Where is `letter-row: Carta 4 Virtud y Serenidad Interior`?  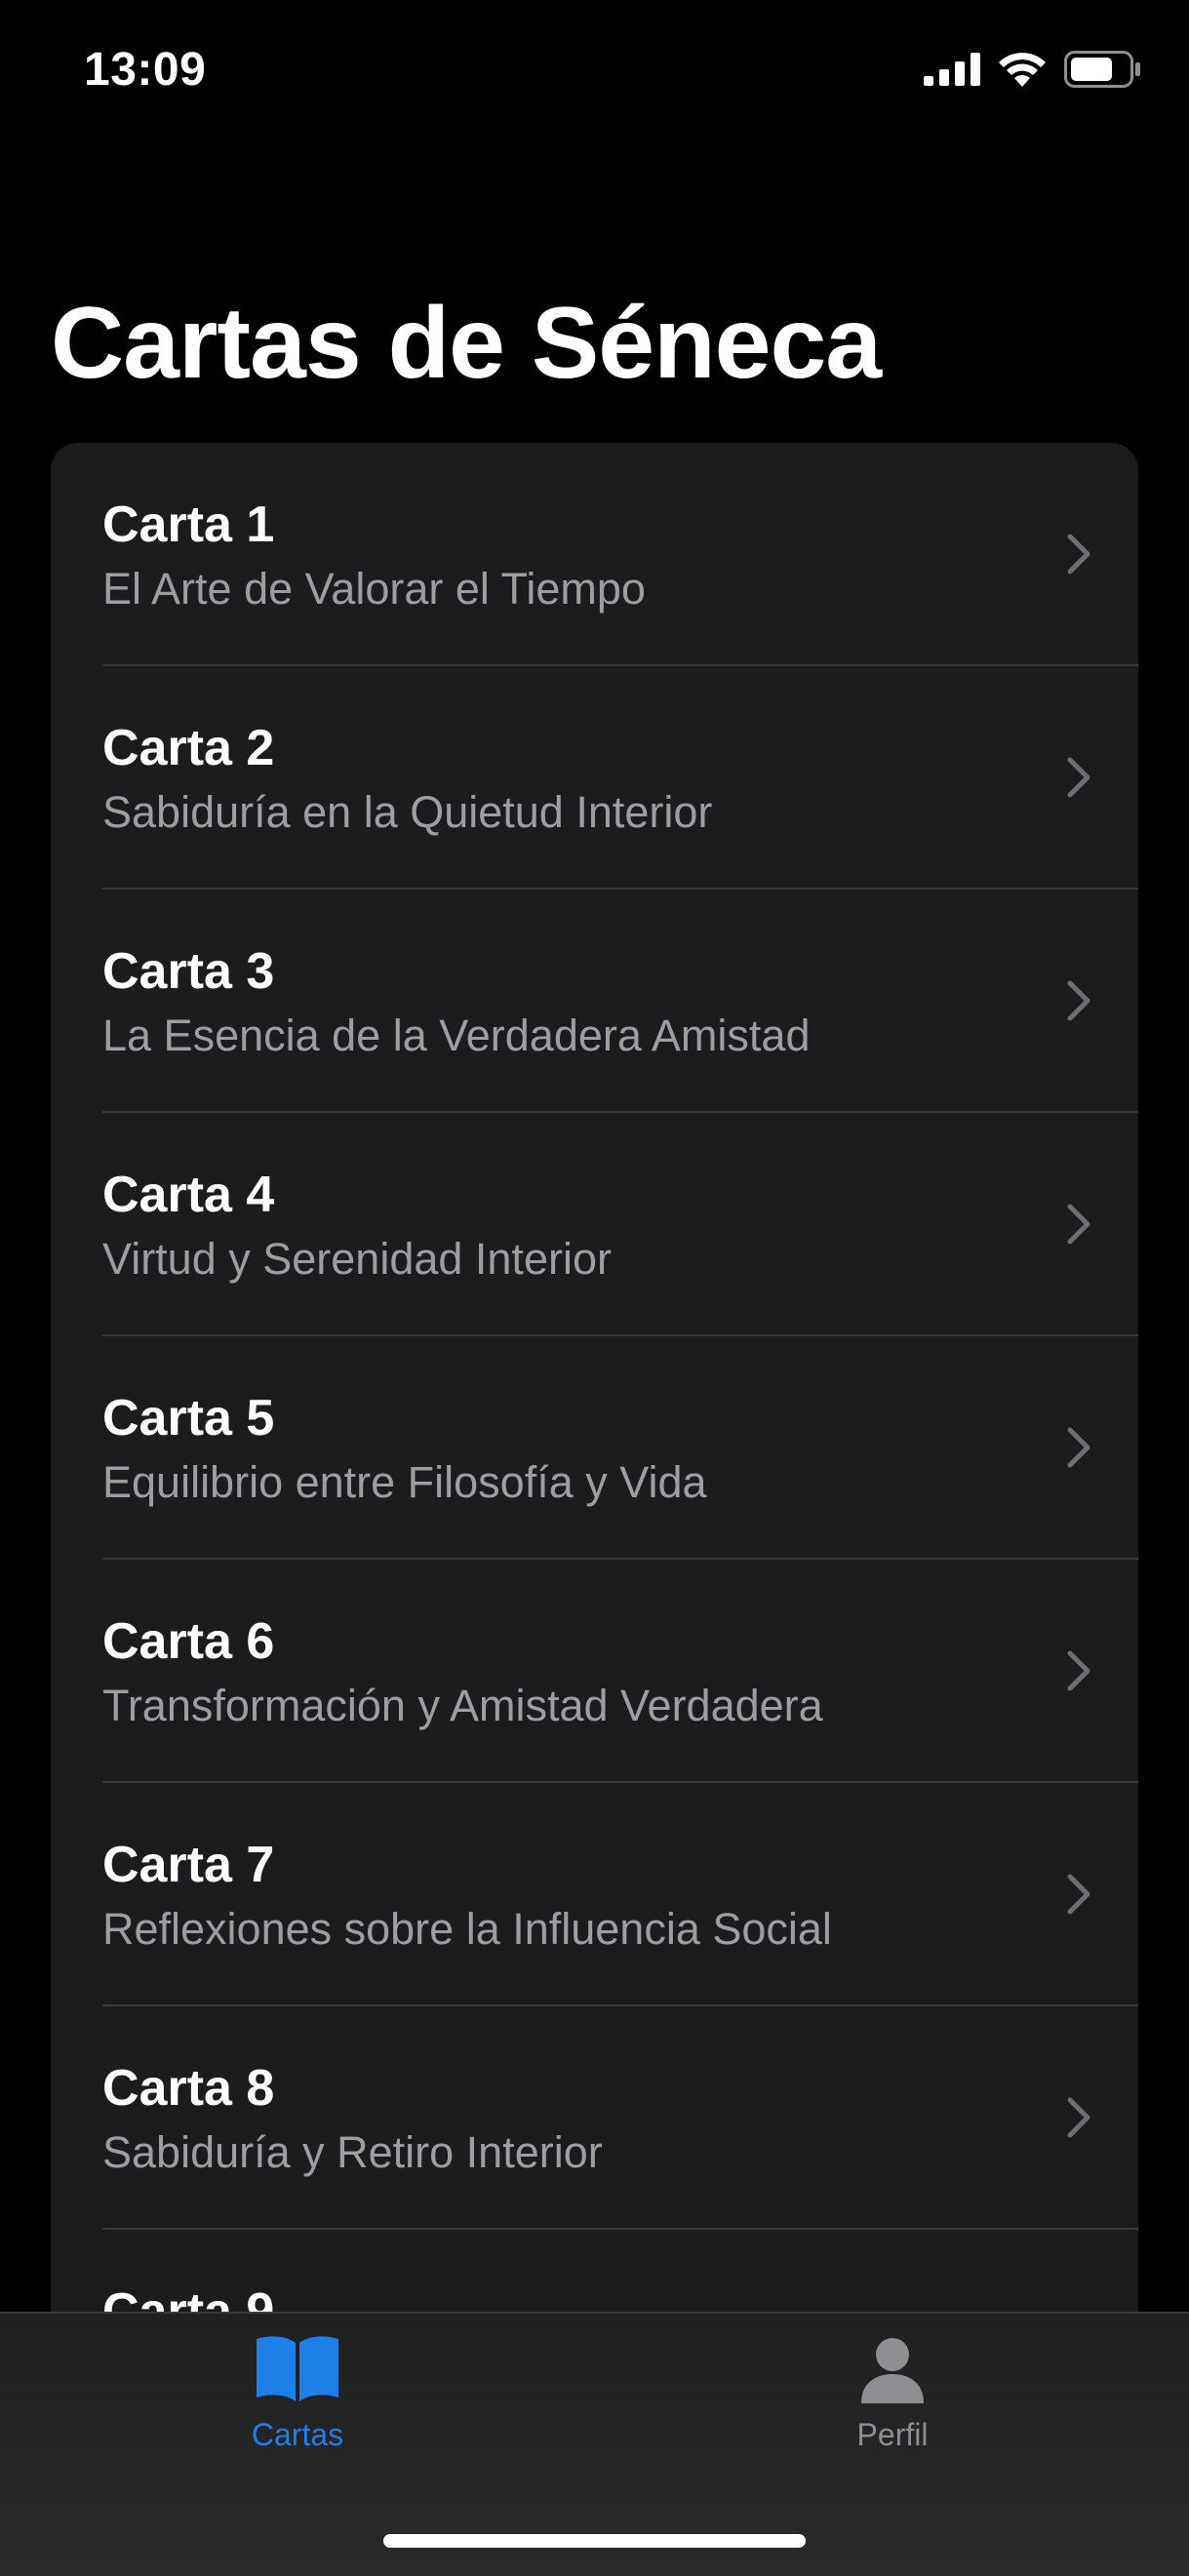
letter-row: Carta 4 Virtud y Serenidad Interior is located at coordinates (594, 1224).